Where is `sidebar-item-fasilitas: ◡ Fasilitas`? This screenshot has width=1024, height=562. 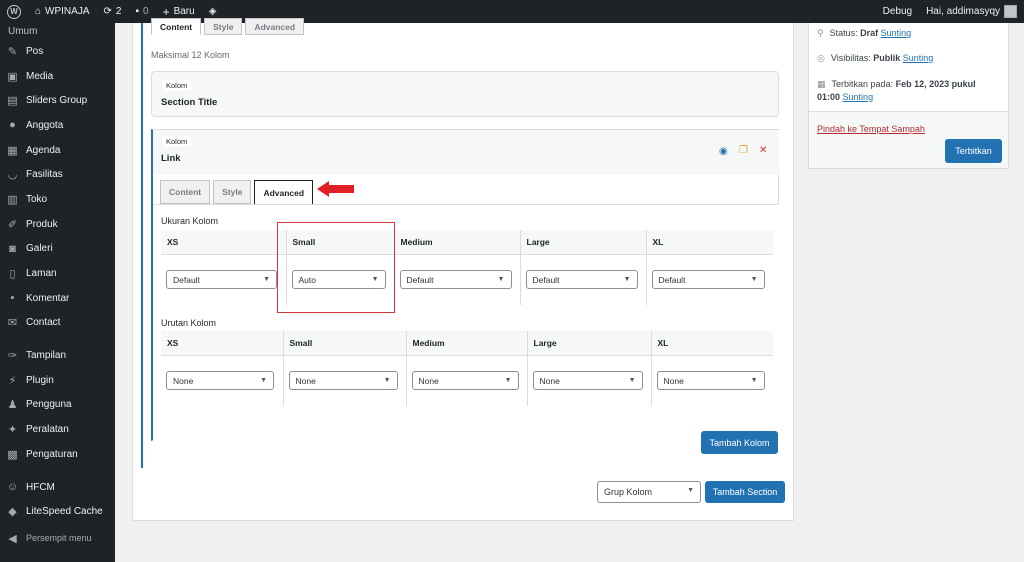 sidebar-item-fasilitas: ◡ Fasilitas is located at coordinates (57, 174).